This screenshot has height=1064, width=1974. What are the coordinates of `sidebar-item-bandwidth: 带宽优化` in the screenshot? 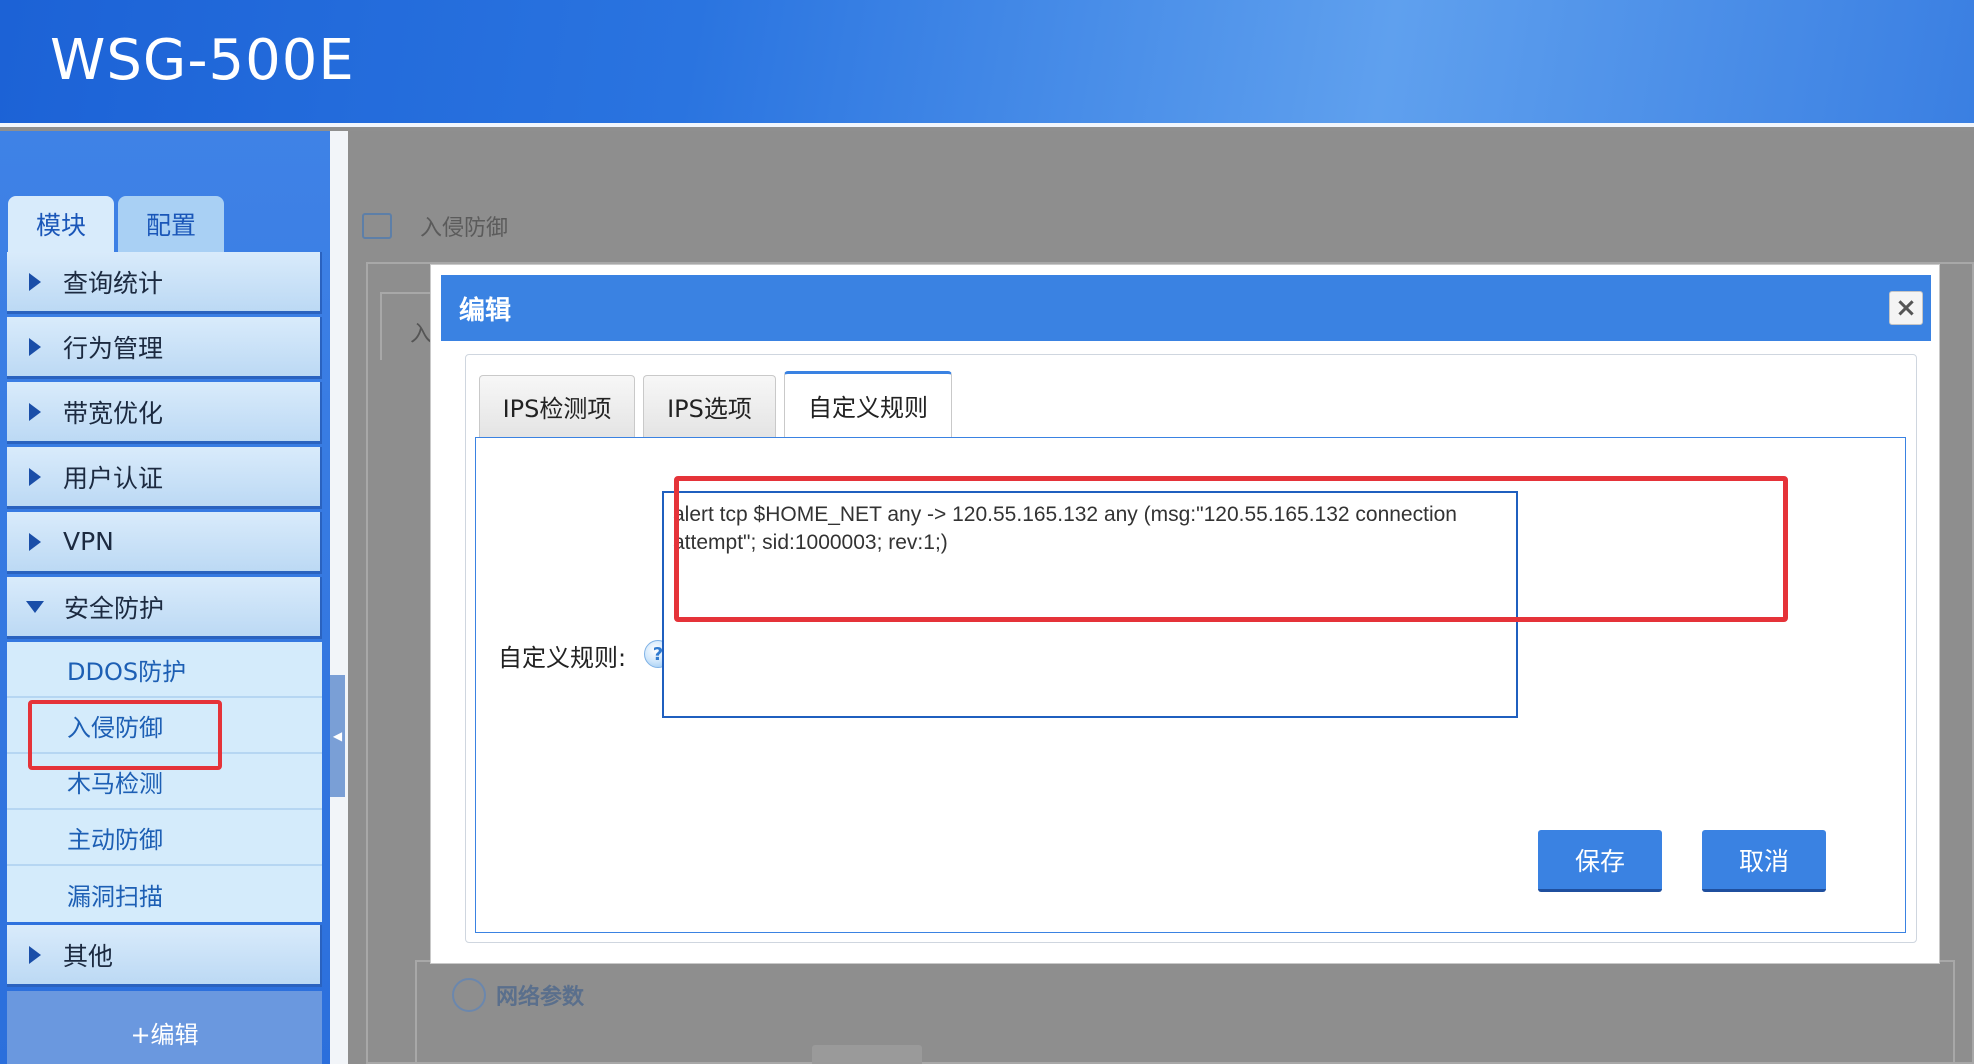 It's located at (164, 413).